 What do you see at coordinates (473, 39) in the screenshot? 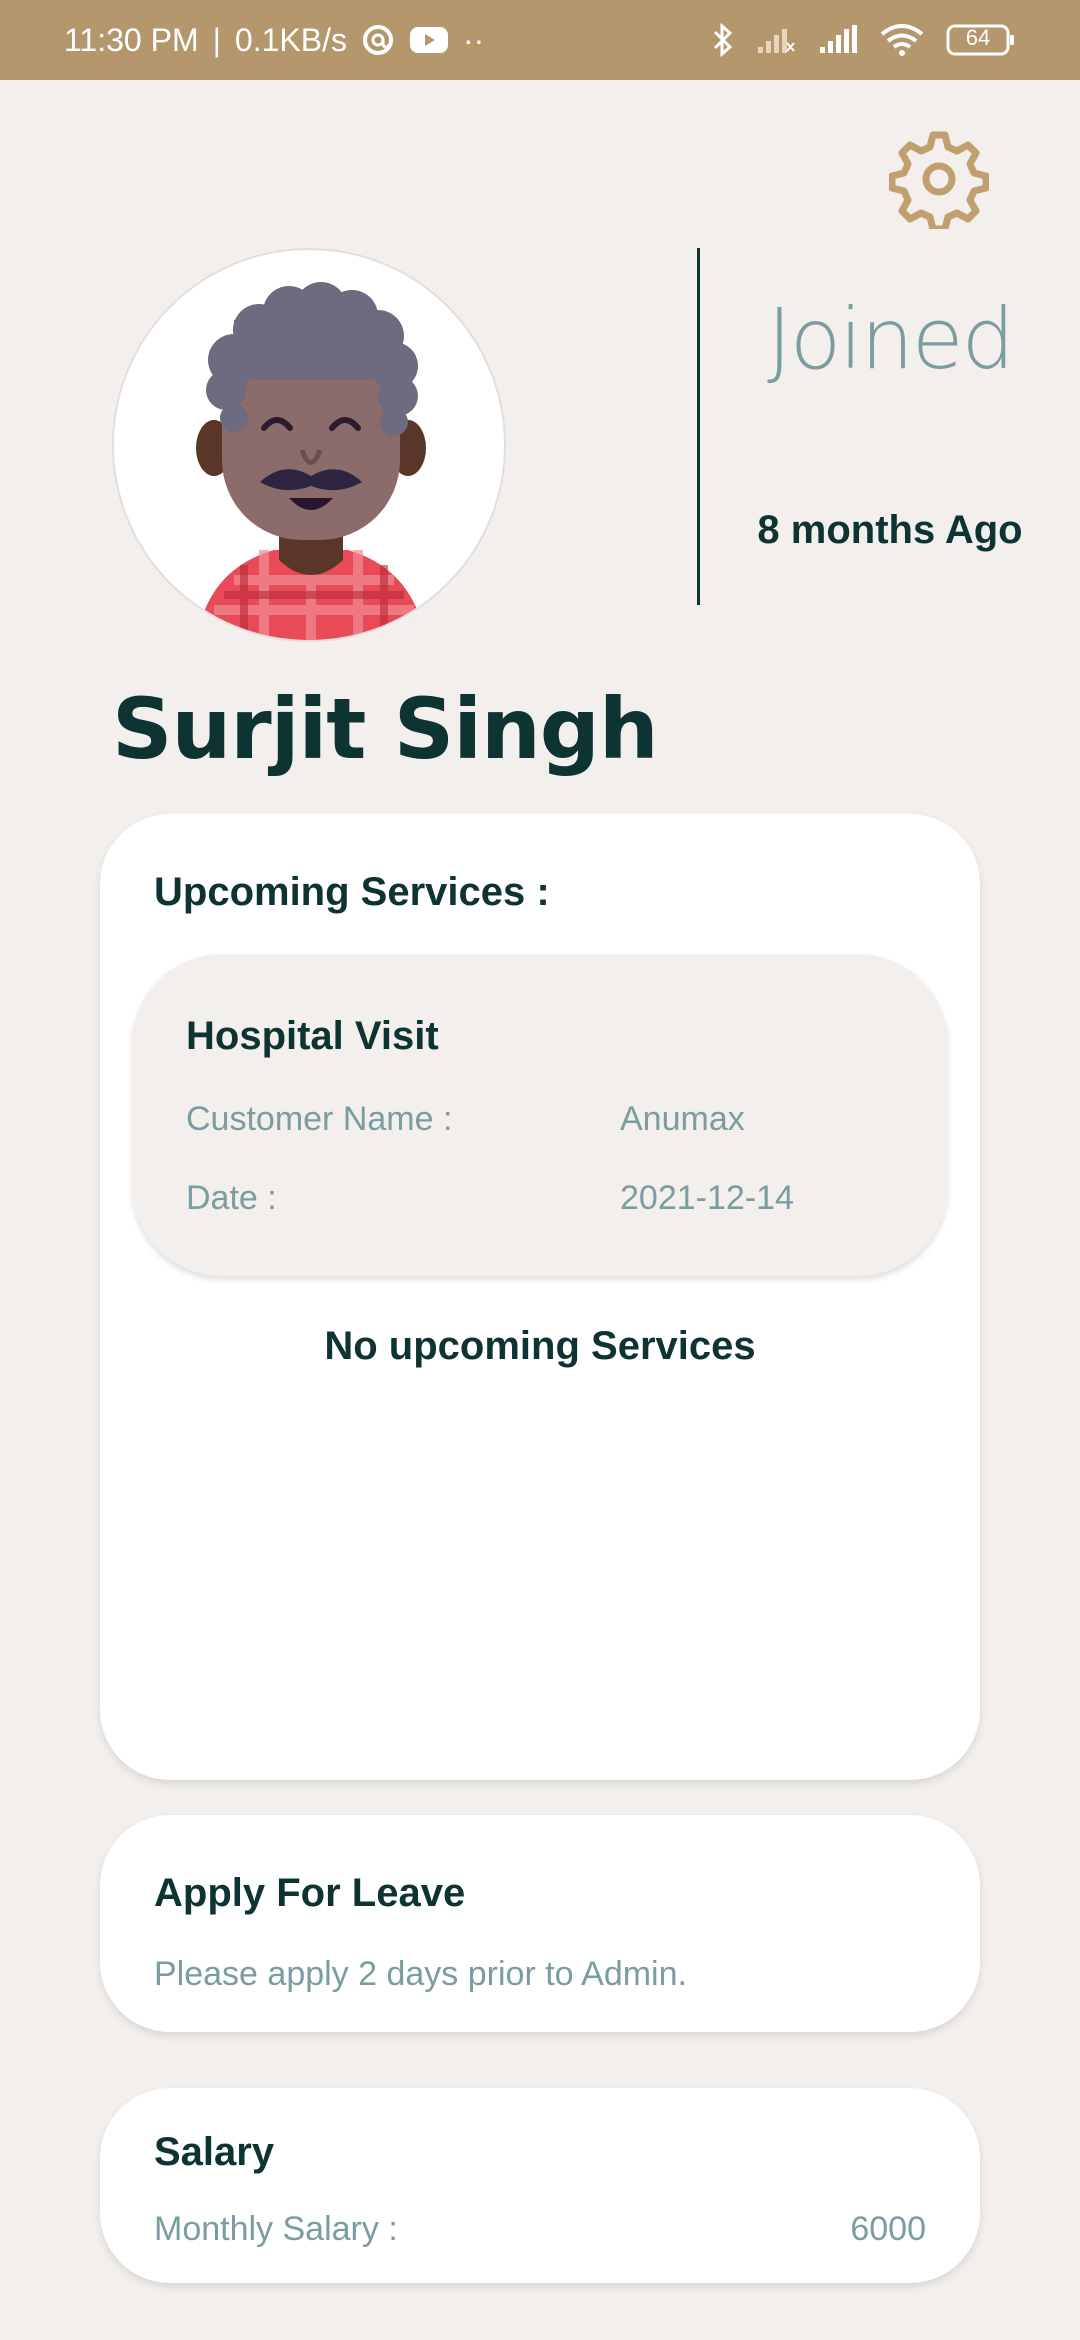
I see `status-more-dots: ··` at bounding box center [473, 39].